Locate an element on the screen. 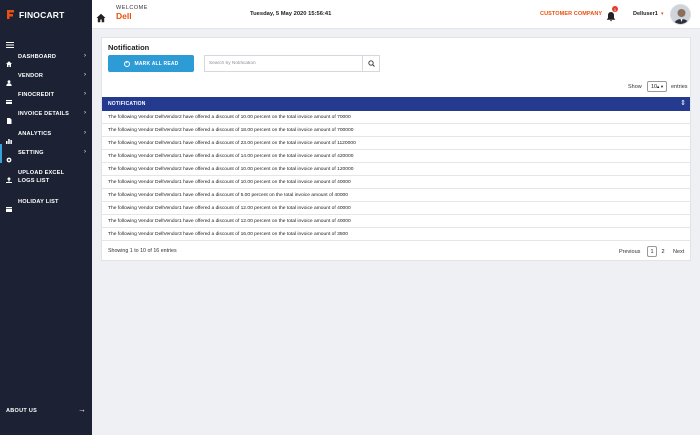 This screenshot has height=435, width=700. sidebar-item-label: DASHBOARD is located at coordinates (37, 57).